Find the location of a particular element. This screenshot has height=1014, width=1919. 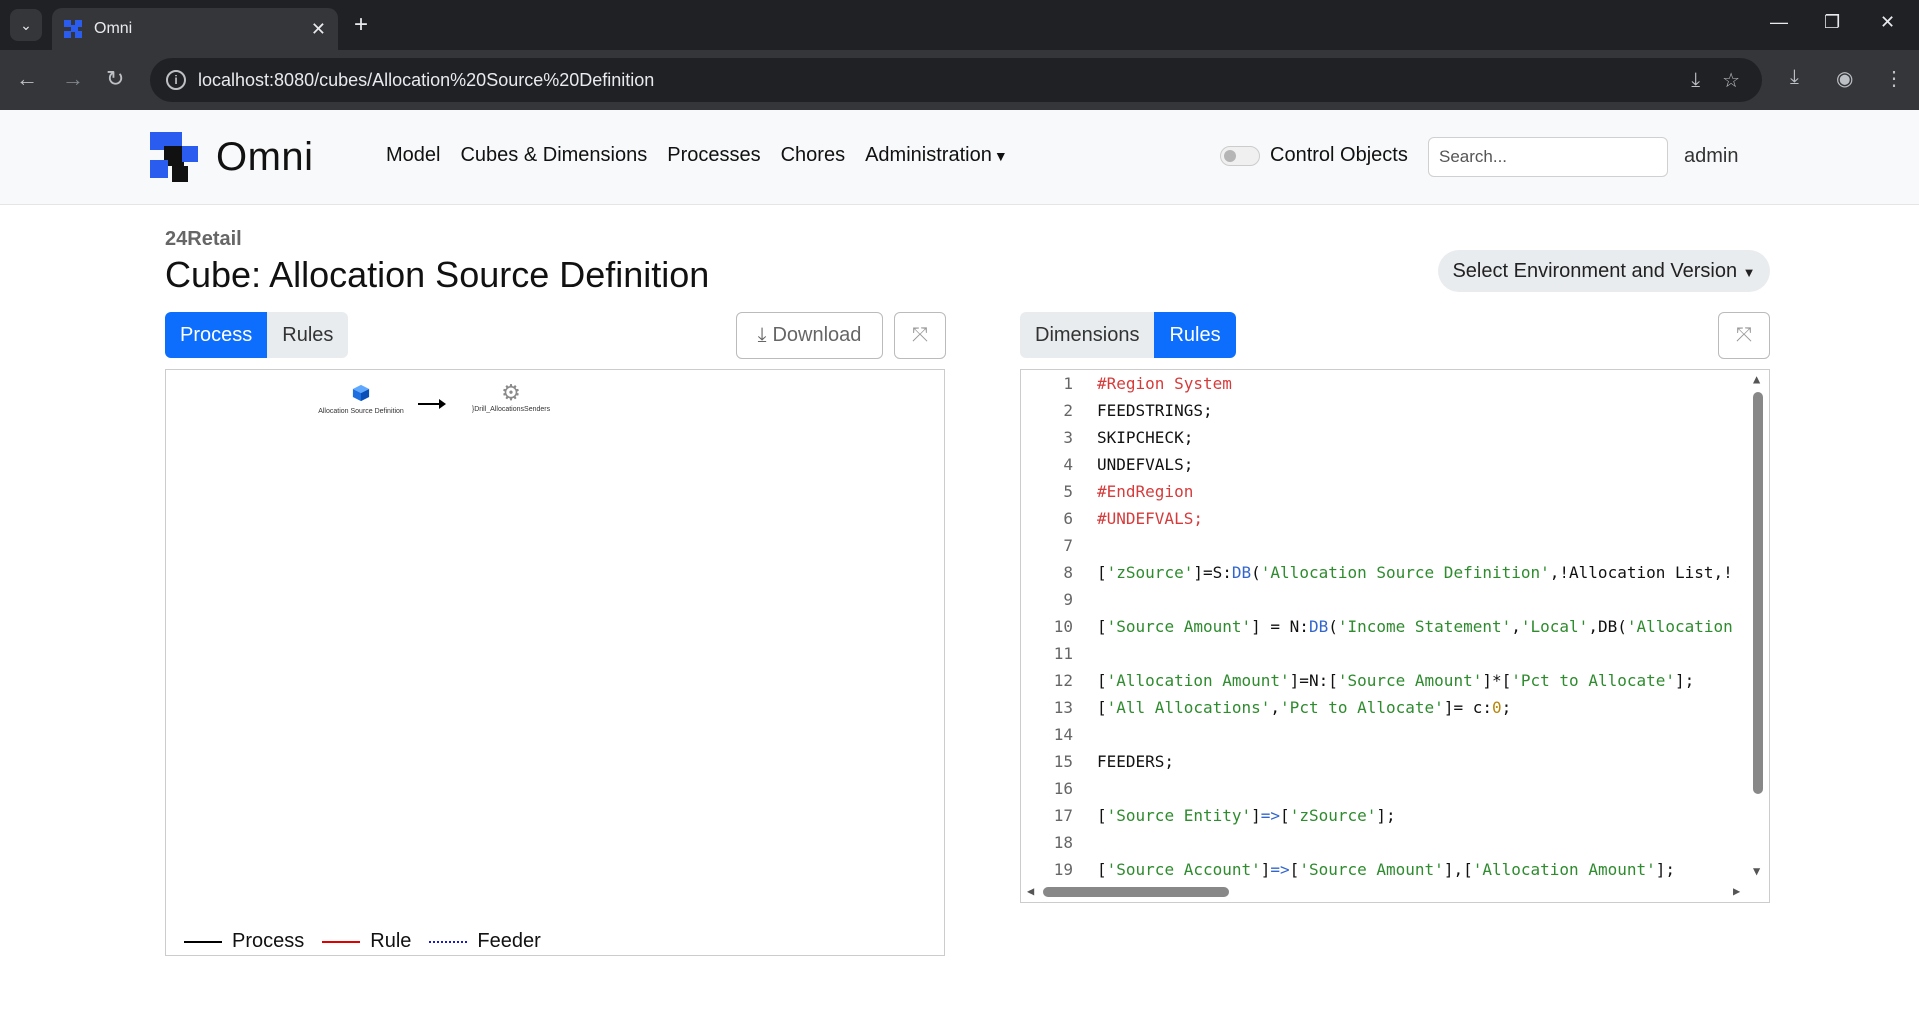

profile-icon: ◉ is located at coordinates (1844, 78).